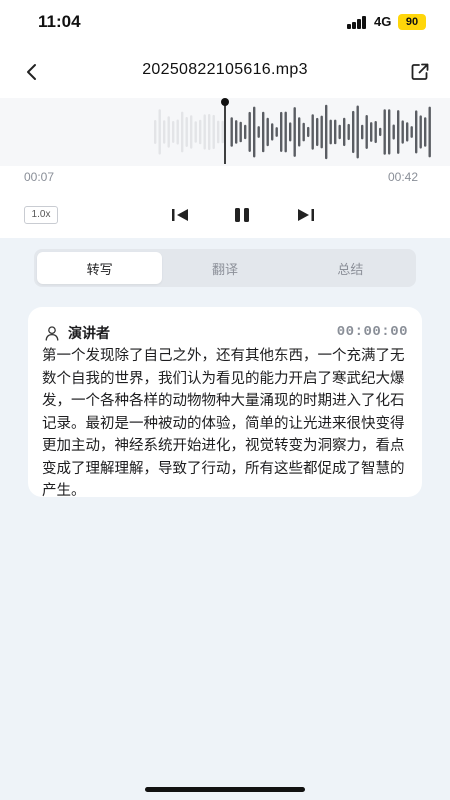  I want to click on chevron-left-icon, so click(31, 72).